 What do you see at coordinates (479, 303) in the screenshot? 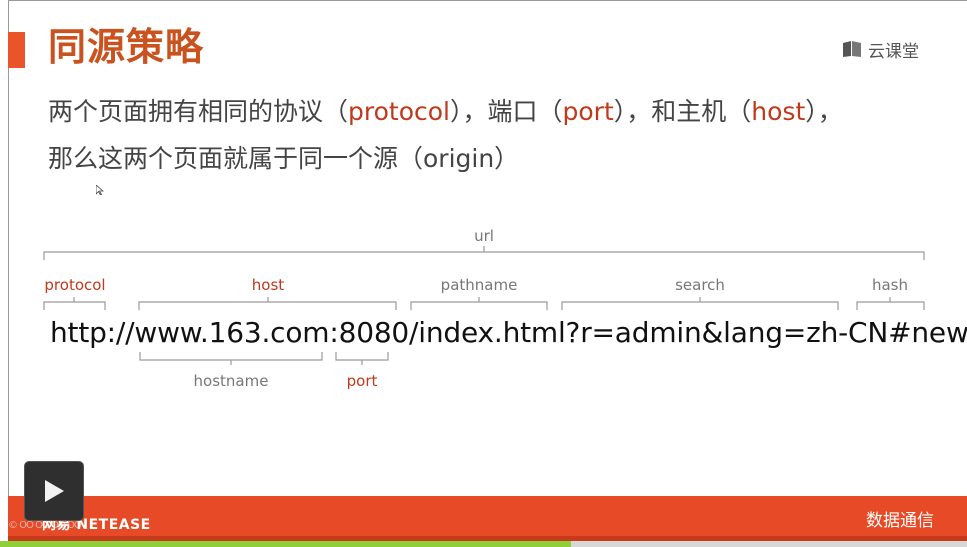
I see `pathname-bracket` at bounding box center [479, 303].